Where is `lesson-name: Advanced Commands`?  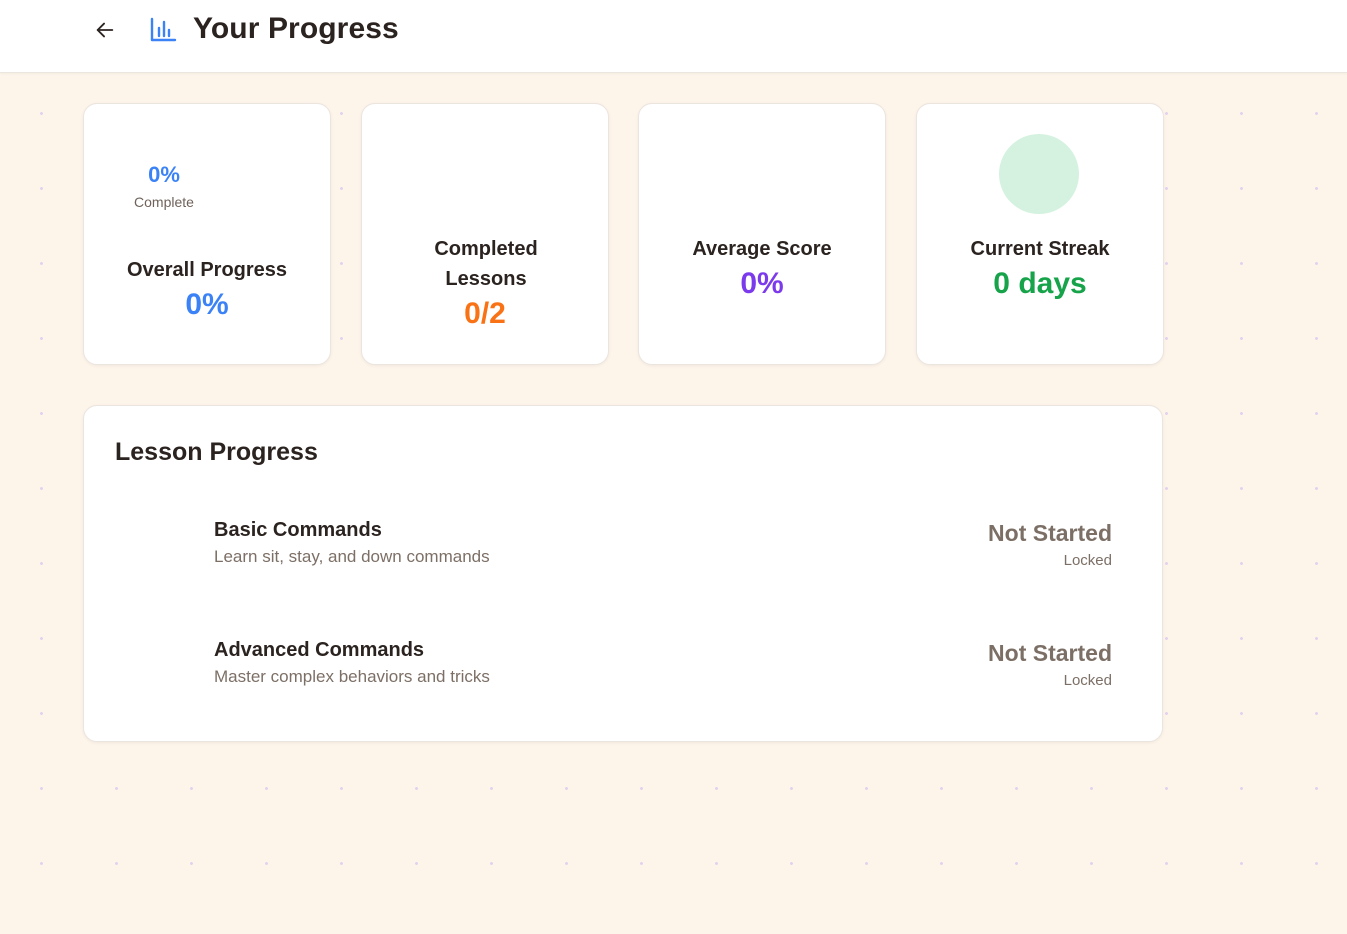
lesson-name: Advanced Commands is located at coordinates (319, 650).